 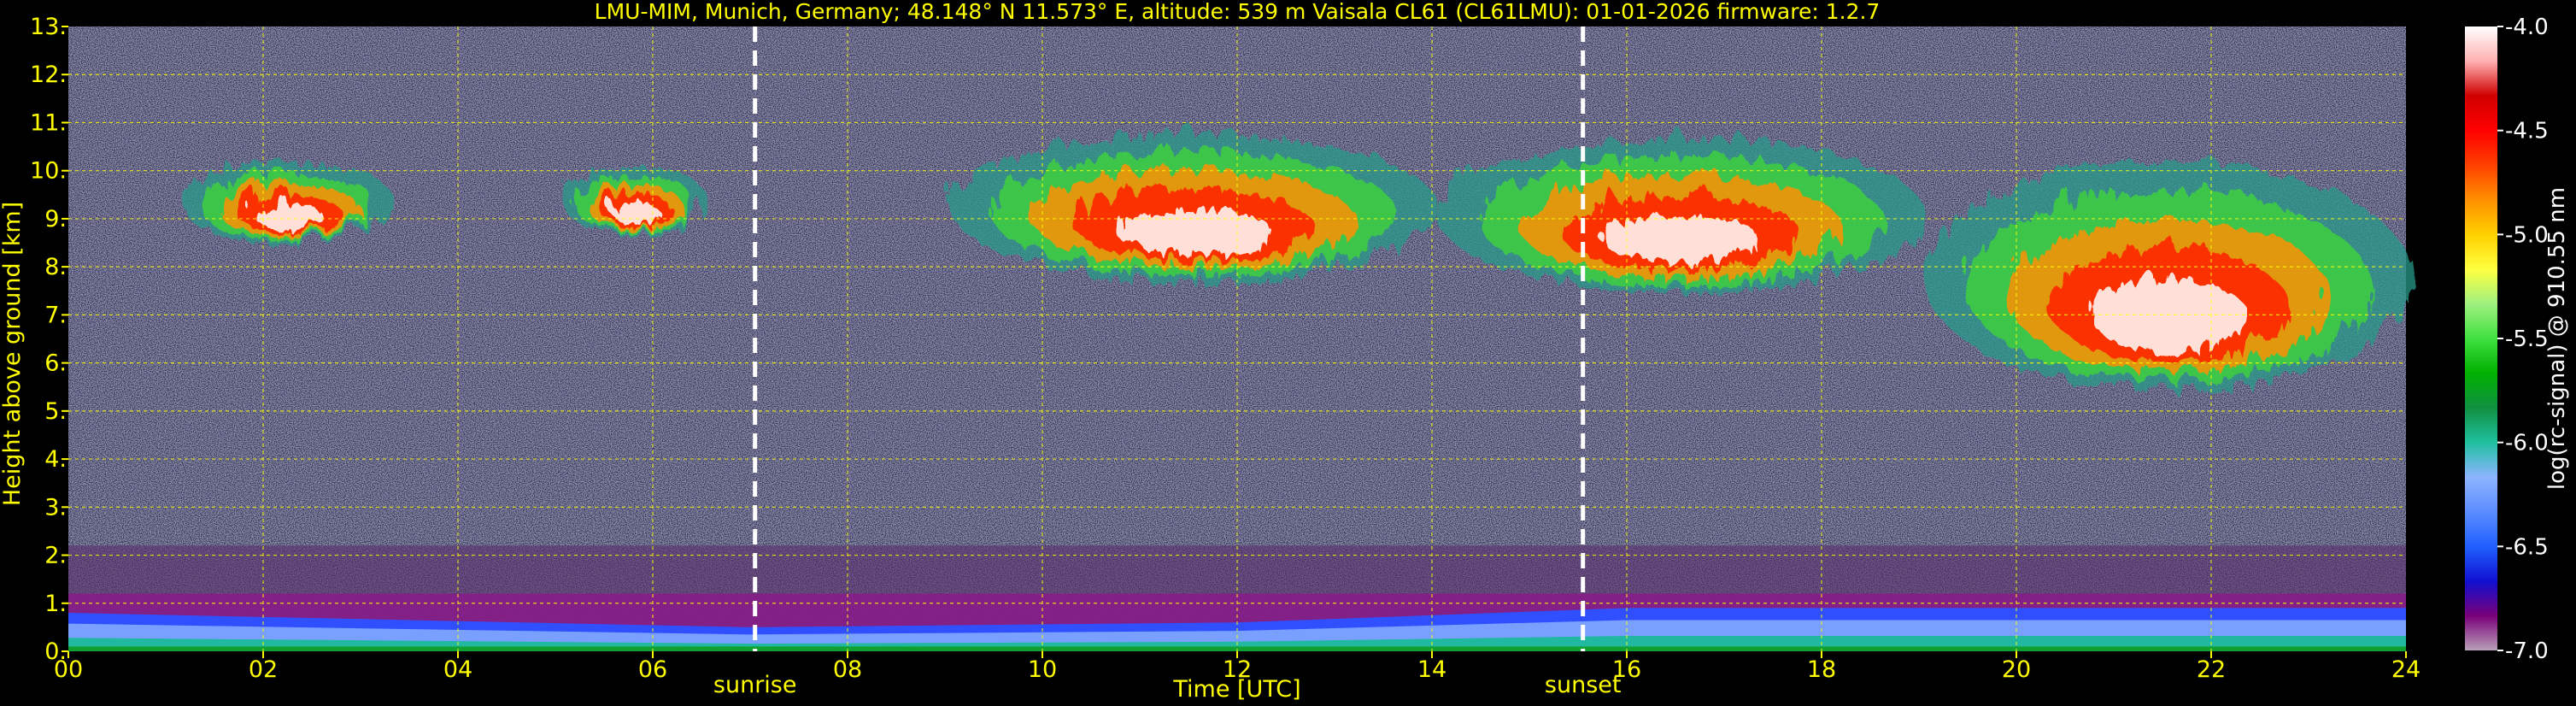 What do you see at coordinates (2527, 339) in the screenshot?
I see `colorbar-tick-label: -5.5` at bounding box center [2527, 339].